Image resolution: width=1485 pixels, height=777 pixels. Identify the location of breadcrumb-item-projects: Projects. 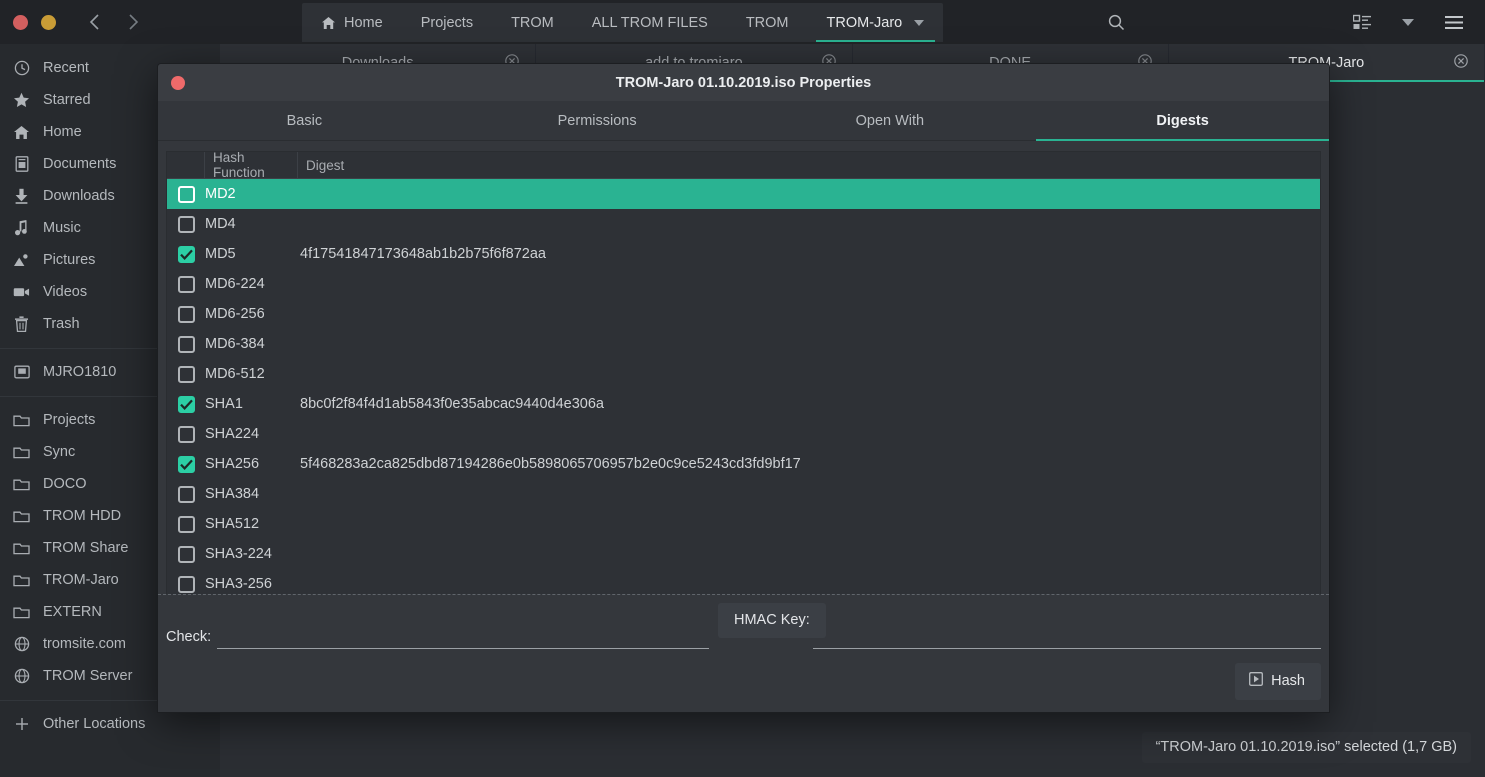
(447, 22).